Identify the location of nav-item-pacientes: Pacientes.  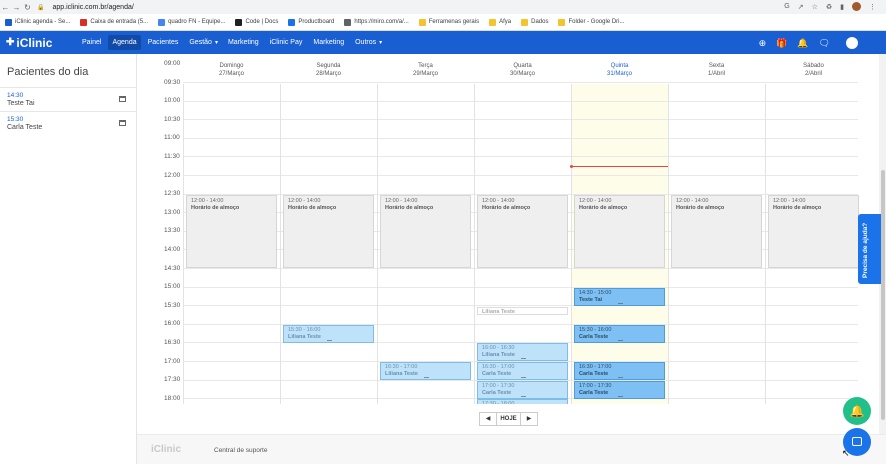
(163, 42).